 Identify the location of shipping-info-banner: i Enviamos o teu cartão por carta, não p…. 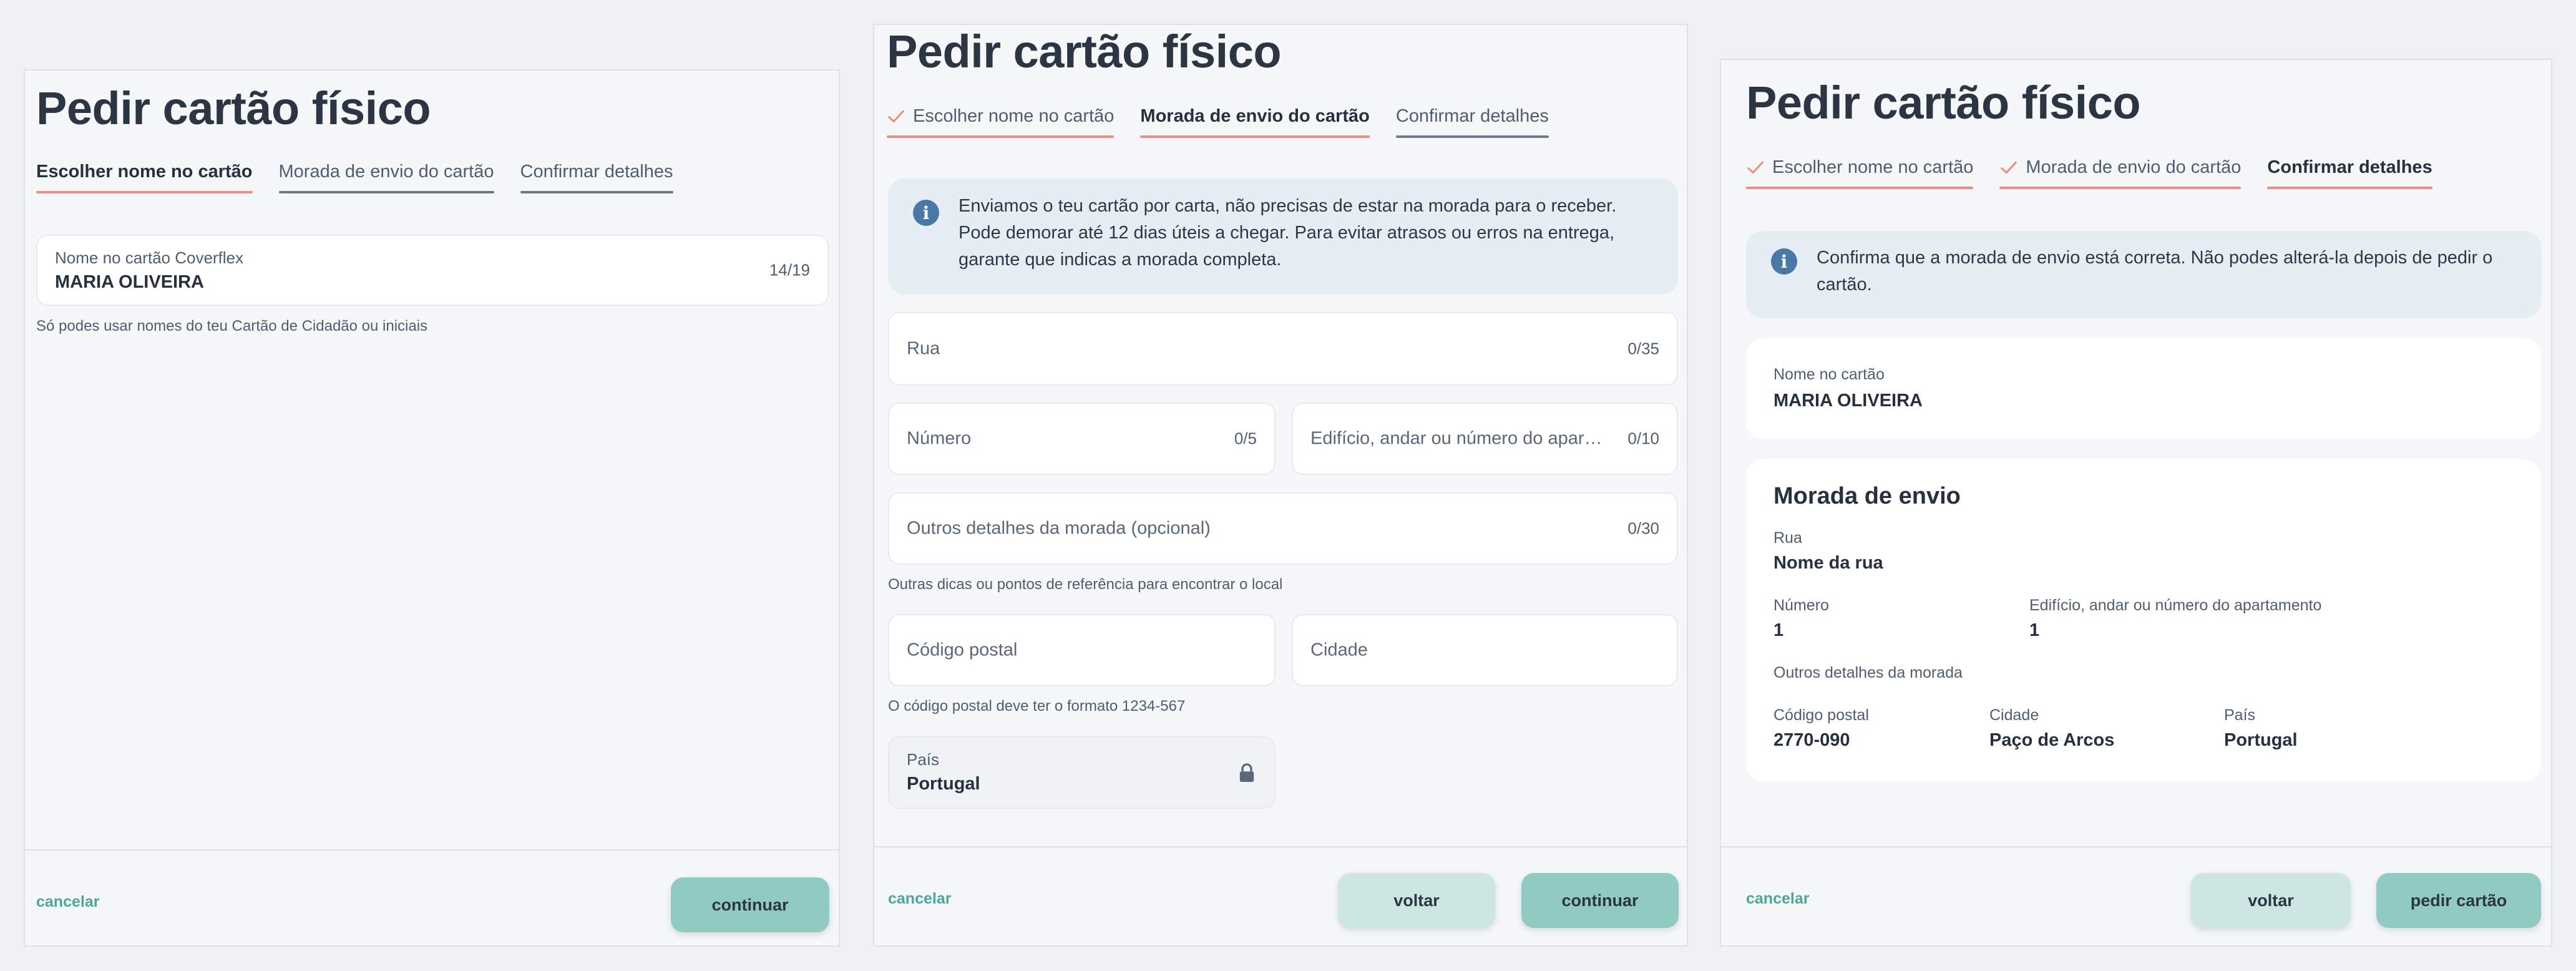
(1283, 236).